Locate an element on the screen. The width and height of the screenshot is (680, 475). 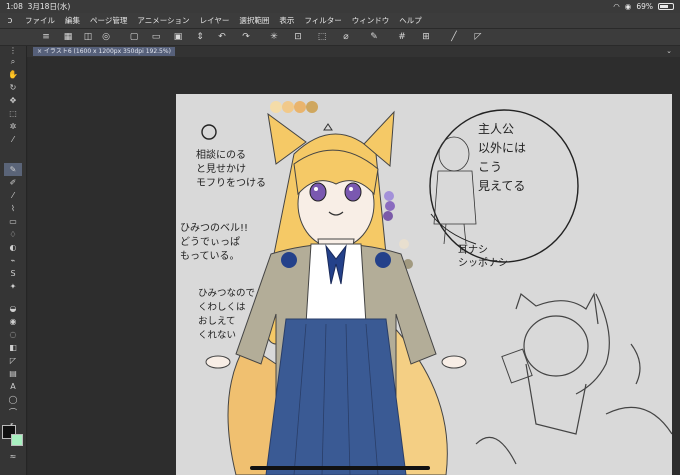
deselect-icon: ⌀ is located at coordinates (346, 37).